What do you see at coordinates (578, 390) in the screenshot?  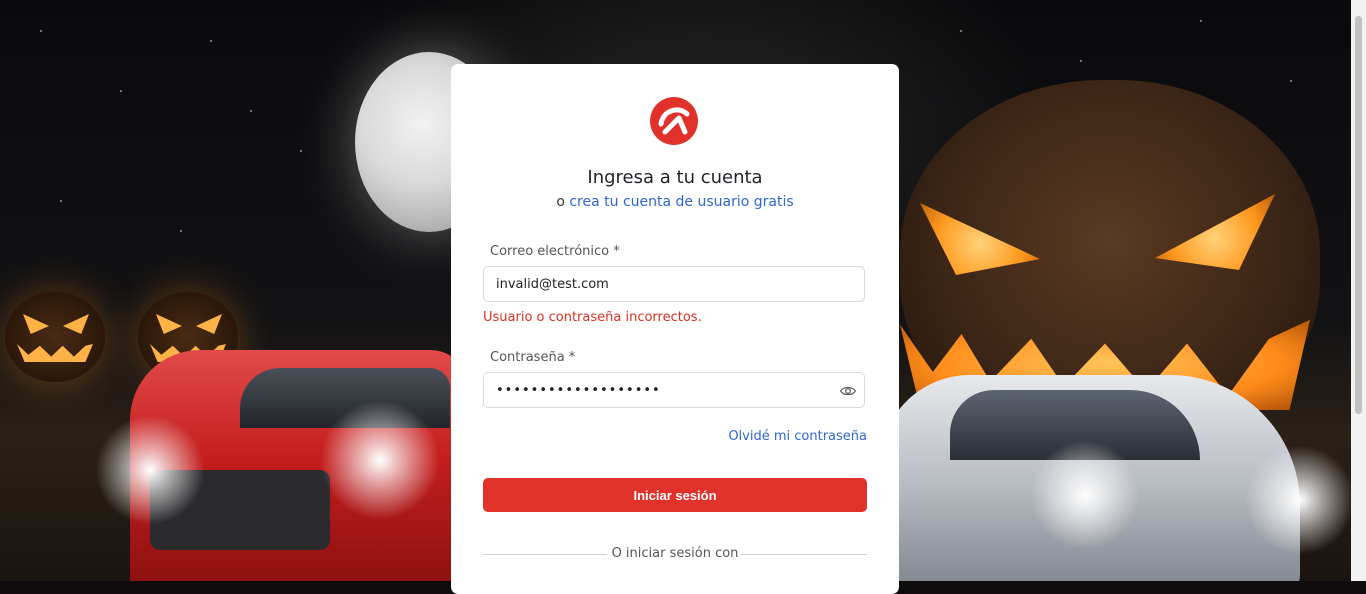 I see `password-value: •••••••••••••••••••` at bounding box center [578, 390].